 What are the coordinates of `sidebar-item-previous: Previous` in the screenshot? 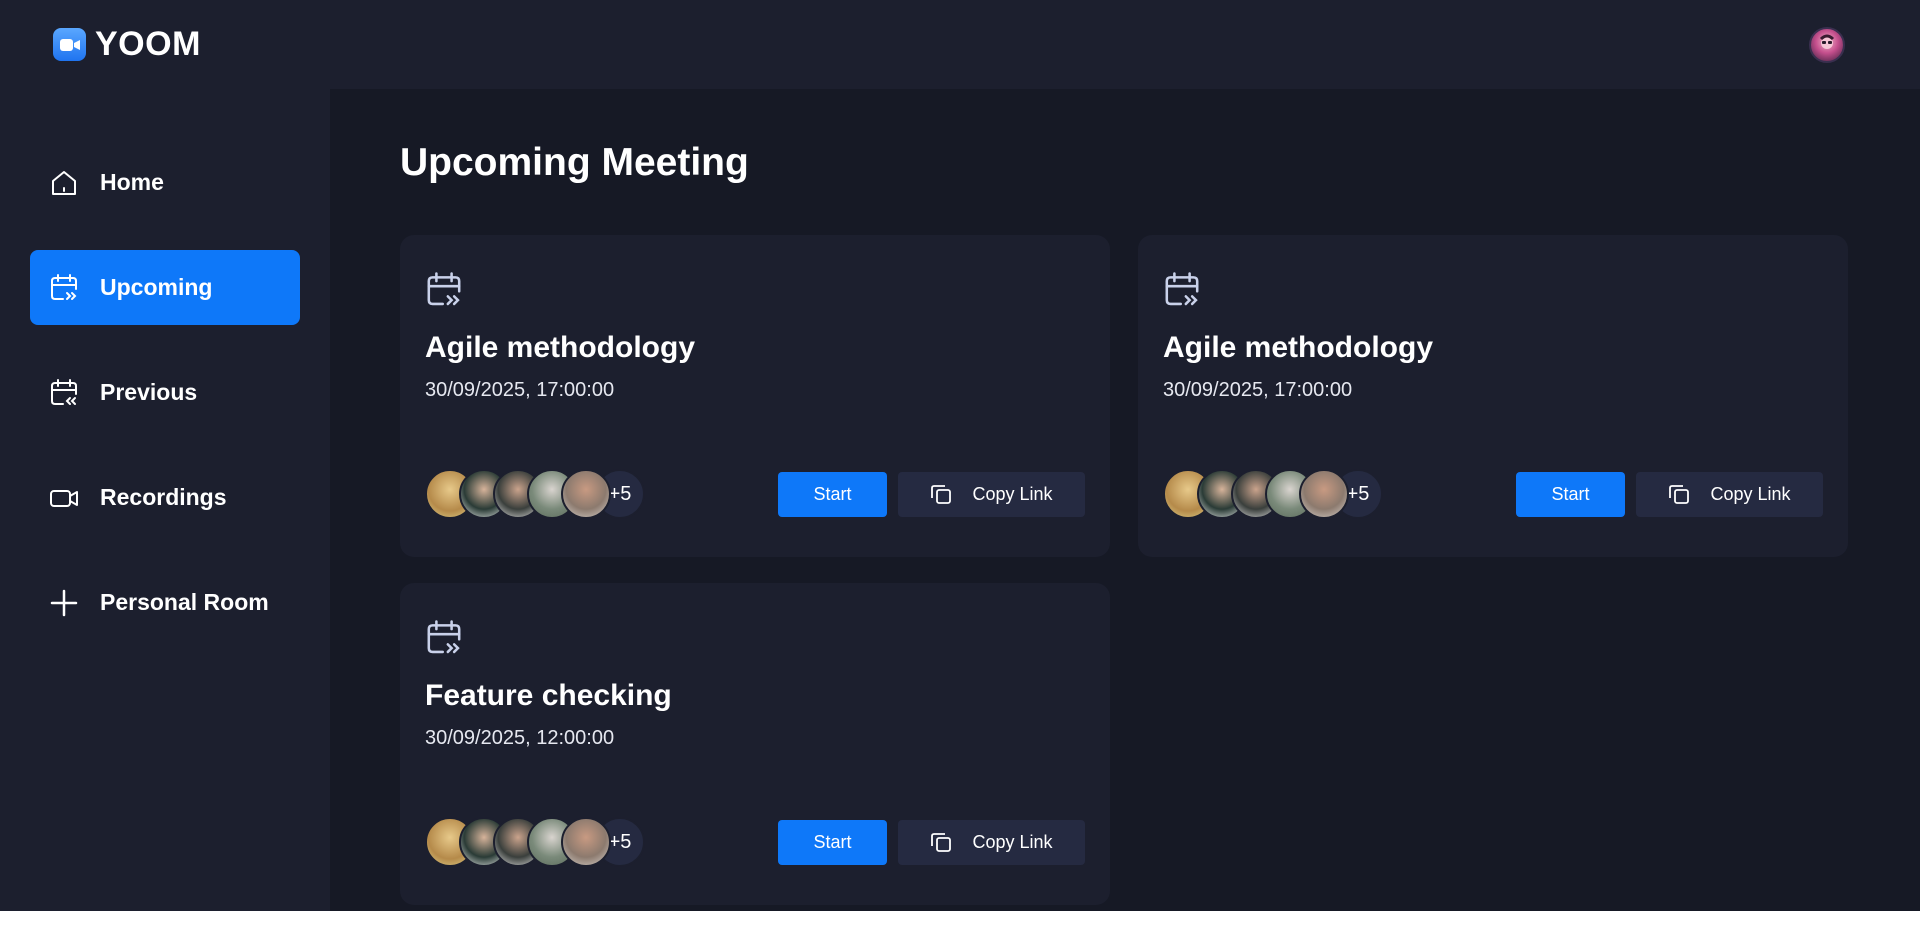 It's located at (165, 392).